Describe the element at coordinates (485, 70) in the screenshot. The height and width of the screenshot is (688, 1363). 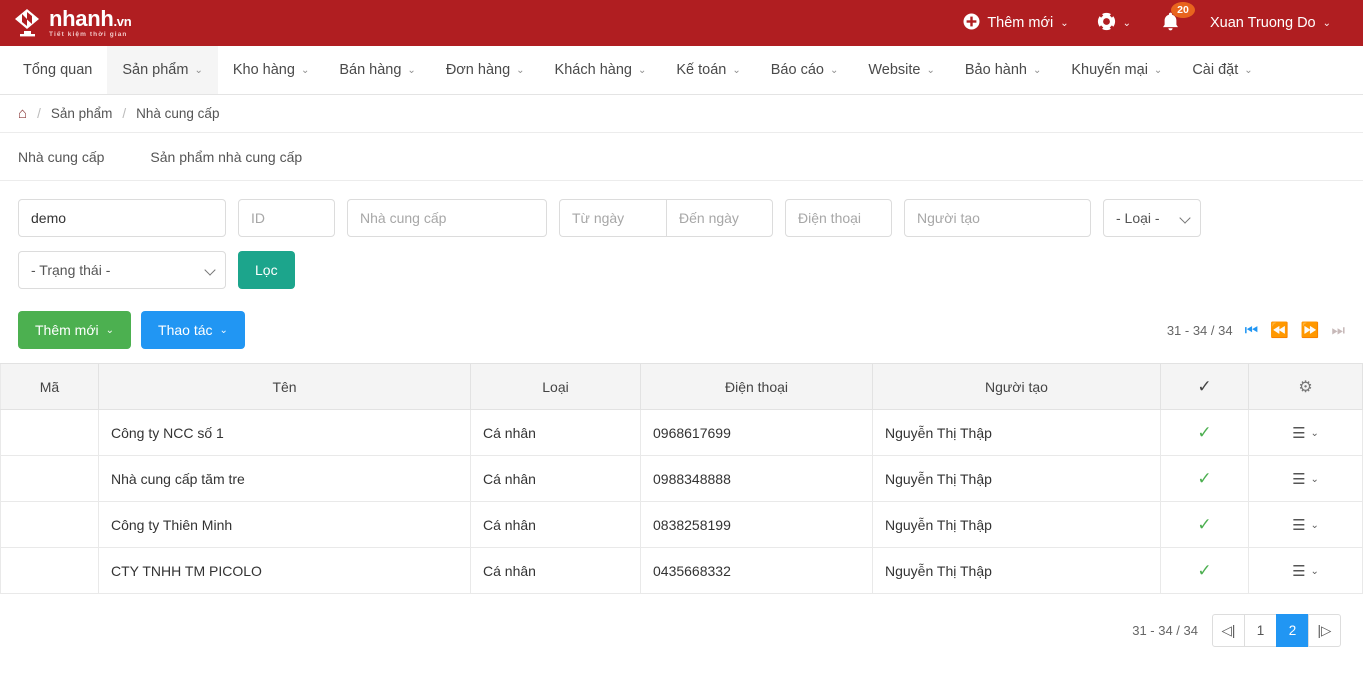
I see `nav-item-don-hang: Đơn hàng ⌄` at that location.